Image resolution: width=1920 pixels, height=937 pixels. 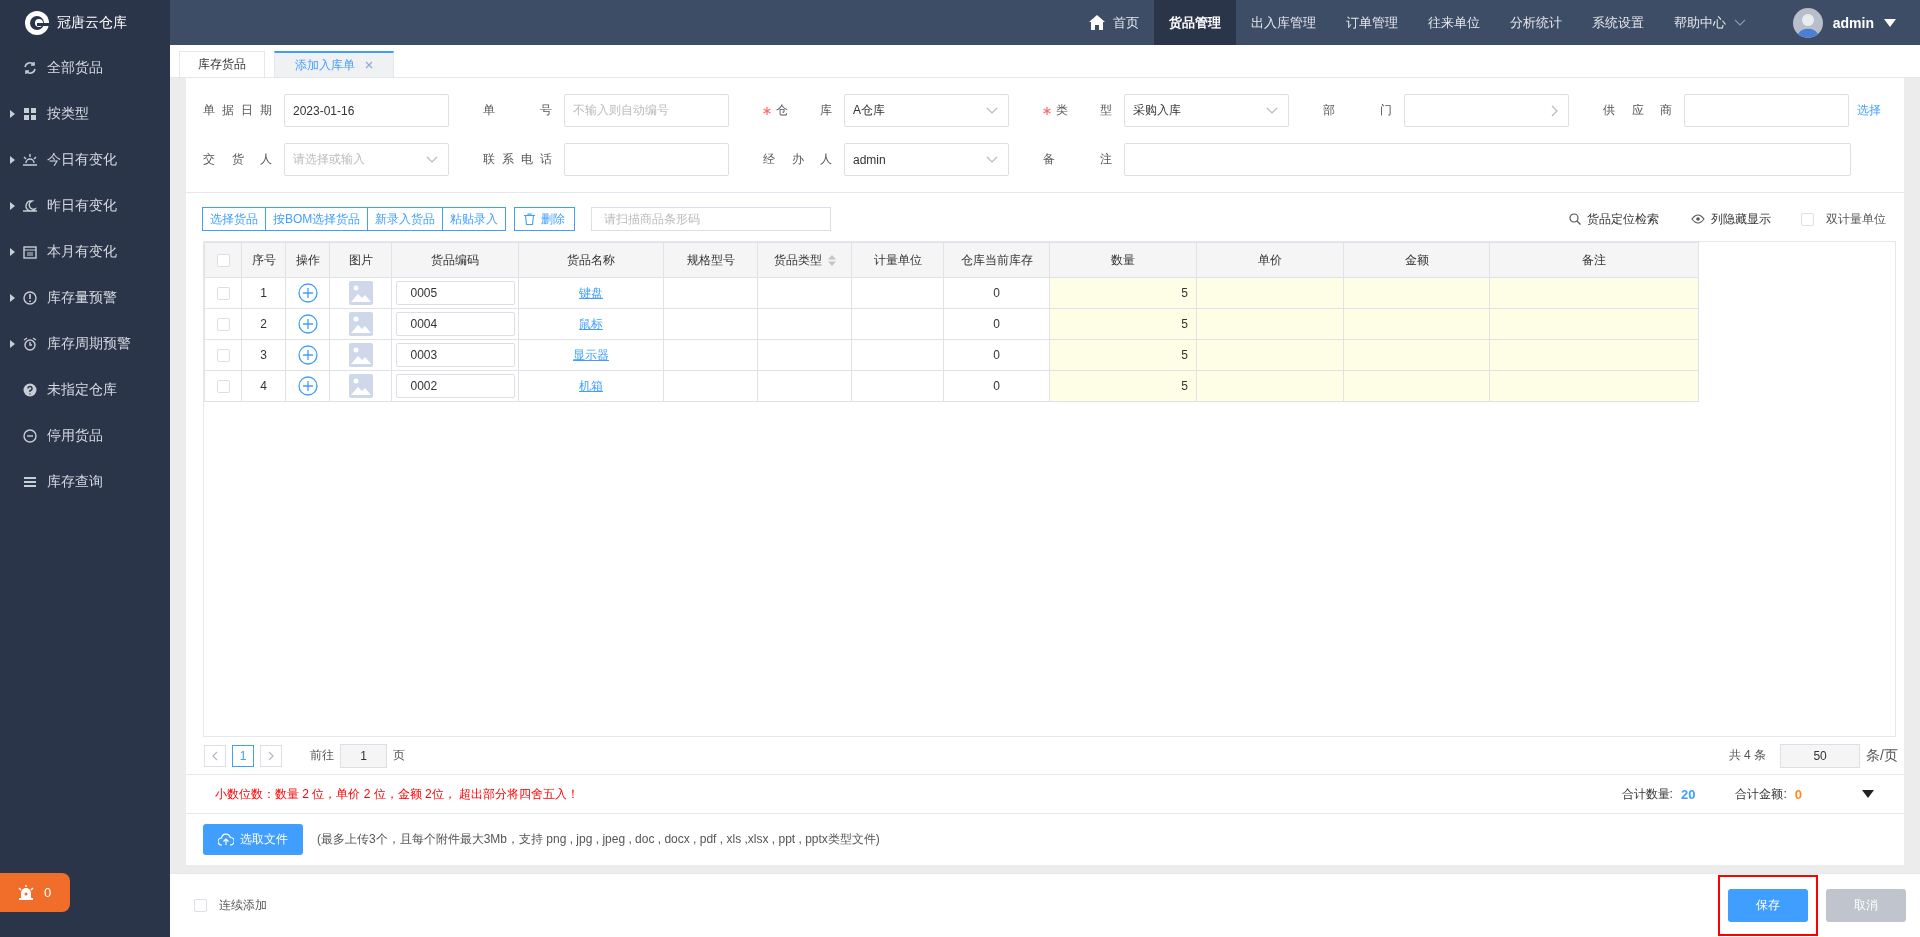 What do you see at coordinates (237, 159) in the screenshot?
I see `field-label: 交货人` at bounding box center [237, 159].